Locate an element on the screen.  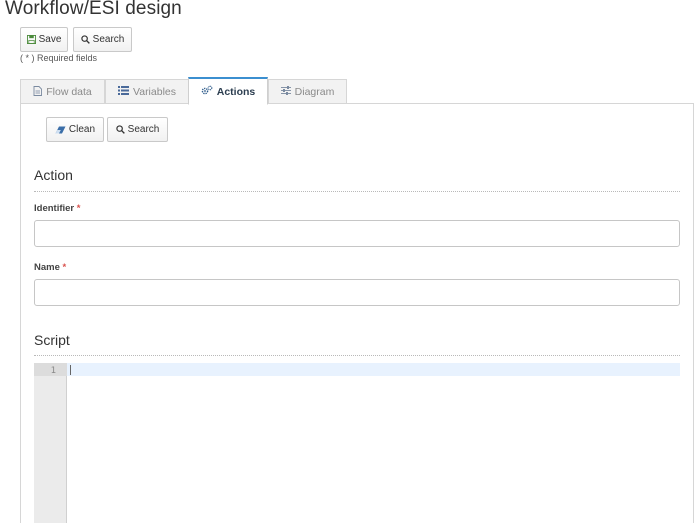
document-icon is located at coordinates (38, 92).